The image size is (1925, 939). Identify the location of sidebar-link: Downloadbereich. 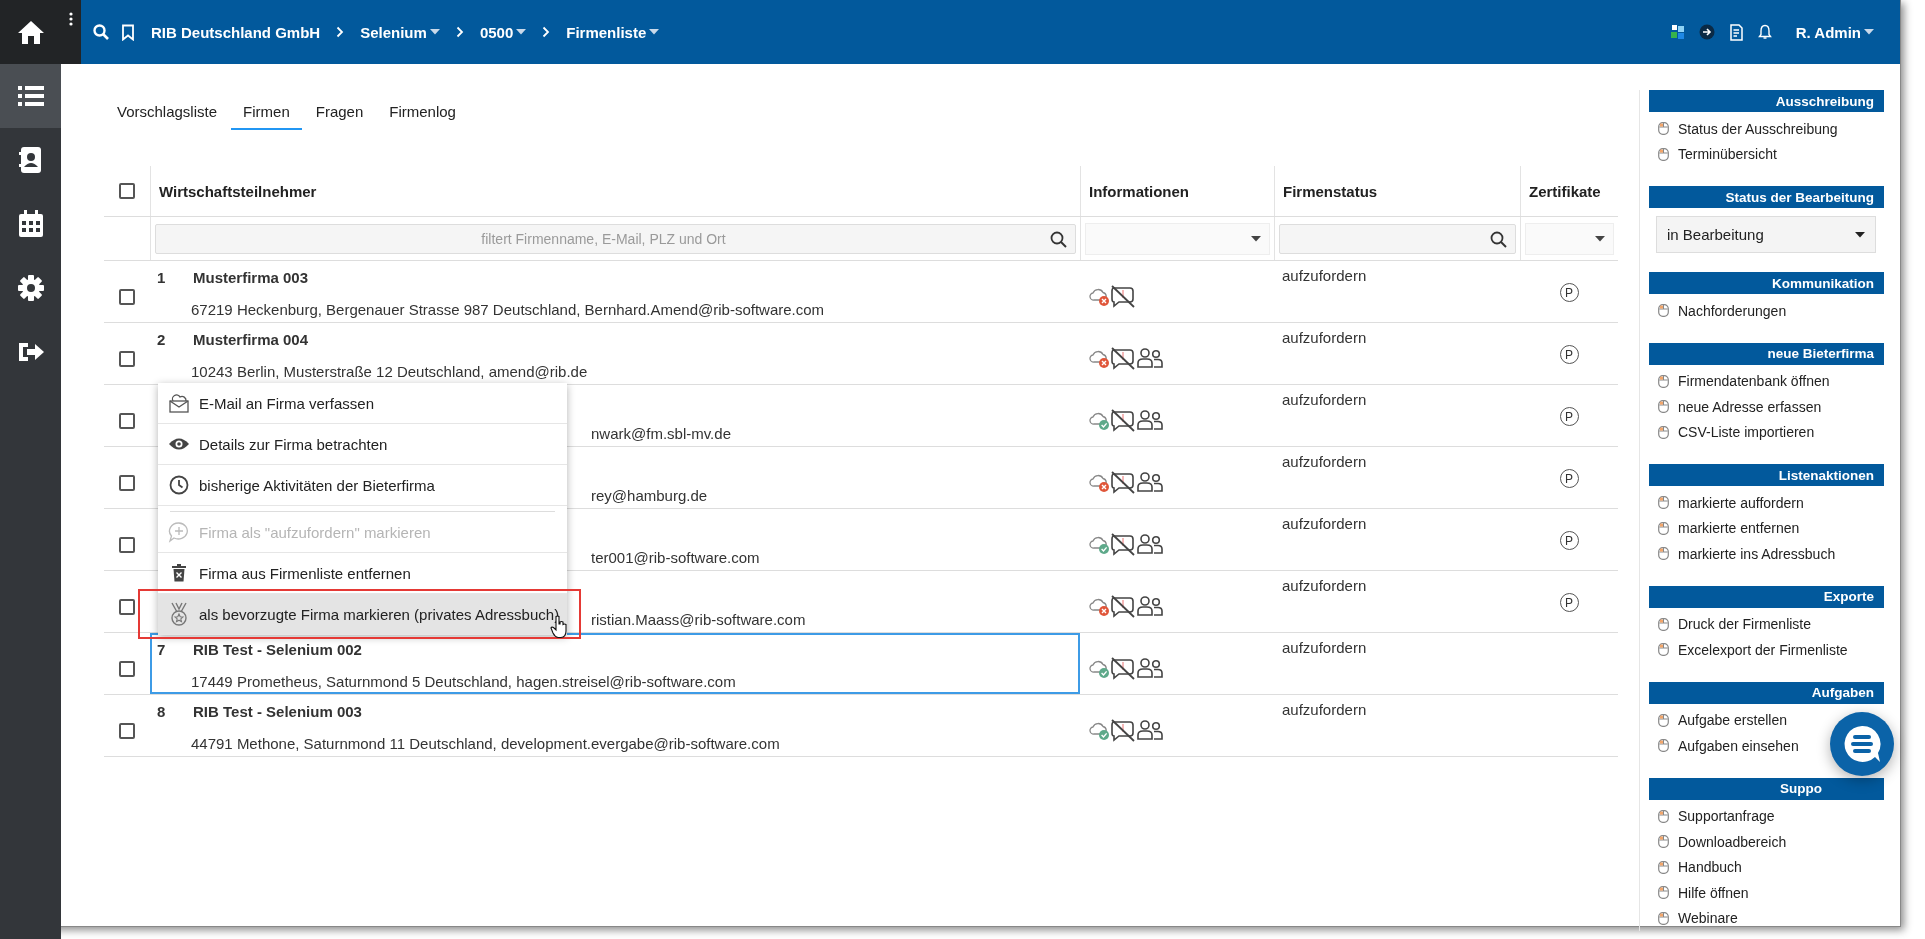
(1721, 842).